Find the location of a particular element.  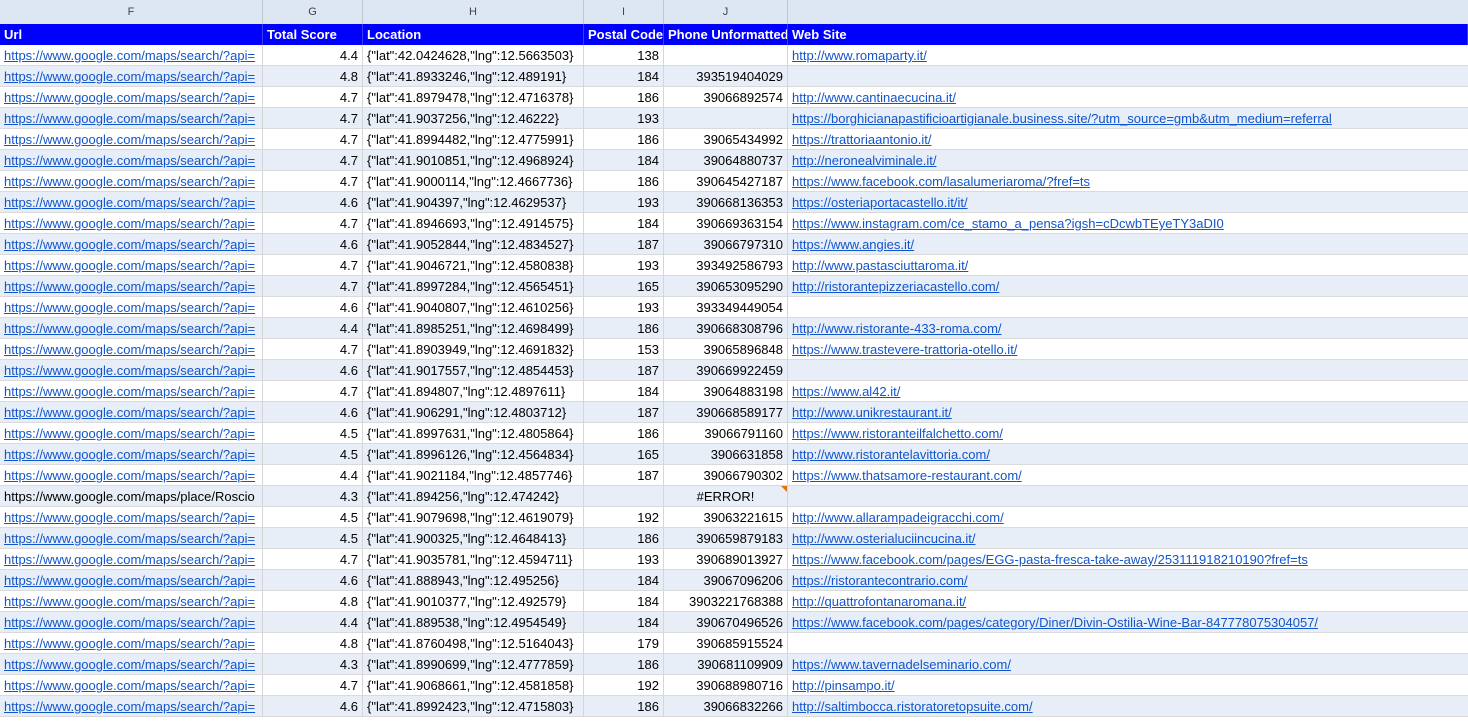

cell-web-site: http://www.romaparty.it/ is located at coordinates (1128, 55).